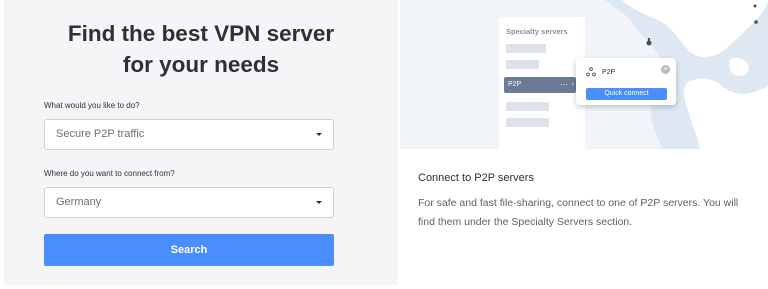 The width and height of the screenshot is (768, 289). I want to click on close-icon: ×, so click(665, 69).